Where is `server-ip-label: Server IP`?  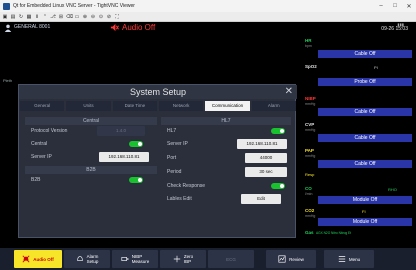 server-ip-label: Server IP is located at coordinates (41, 157).